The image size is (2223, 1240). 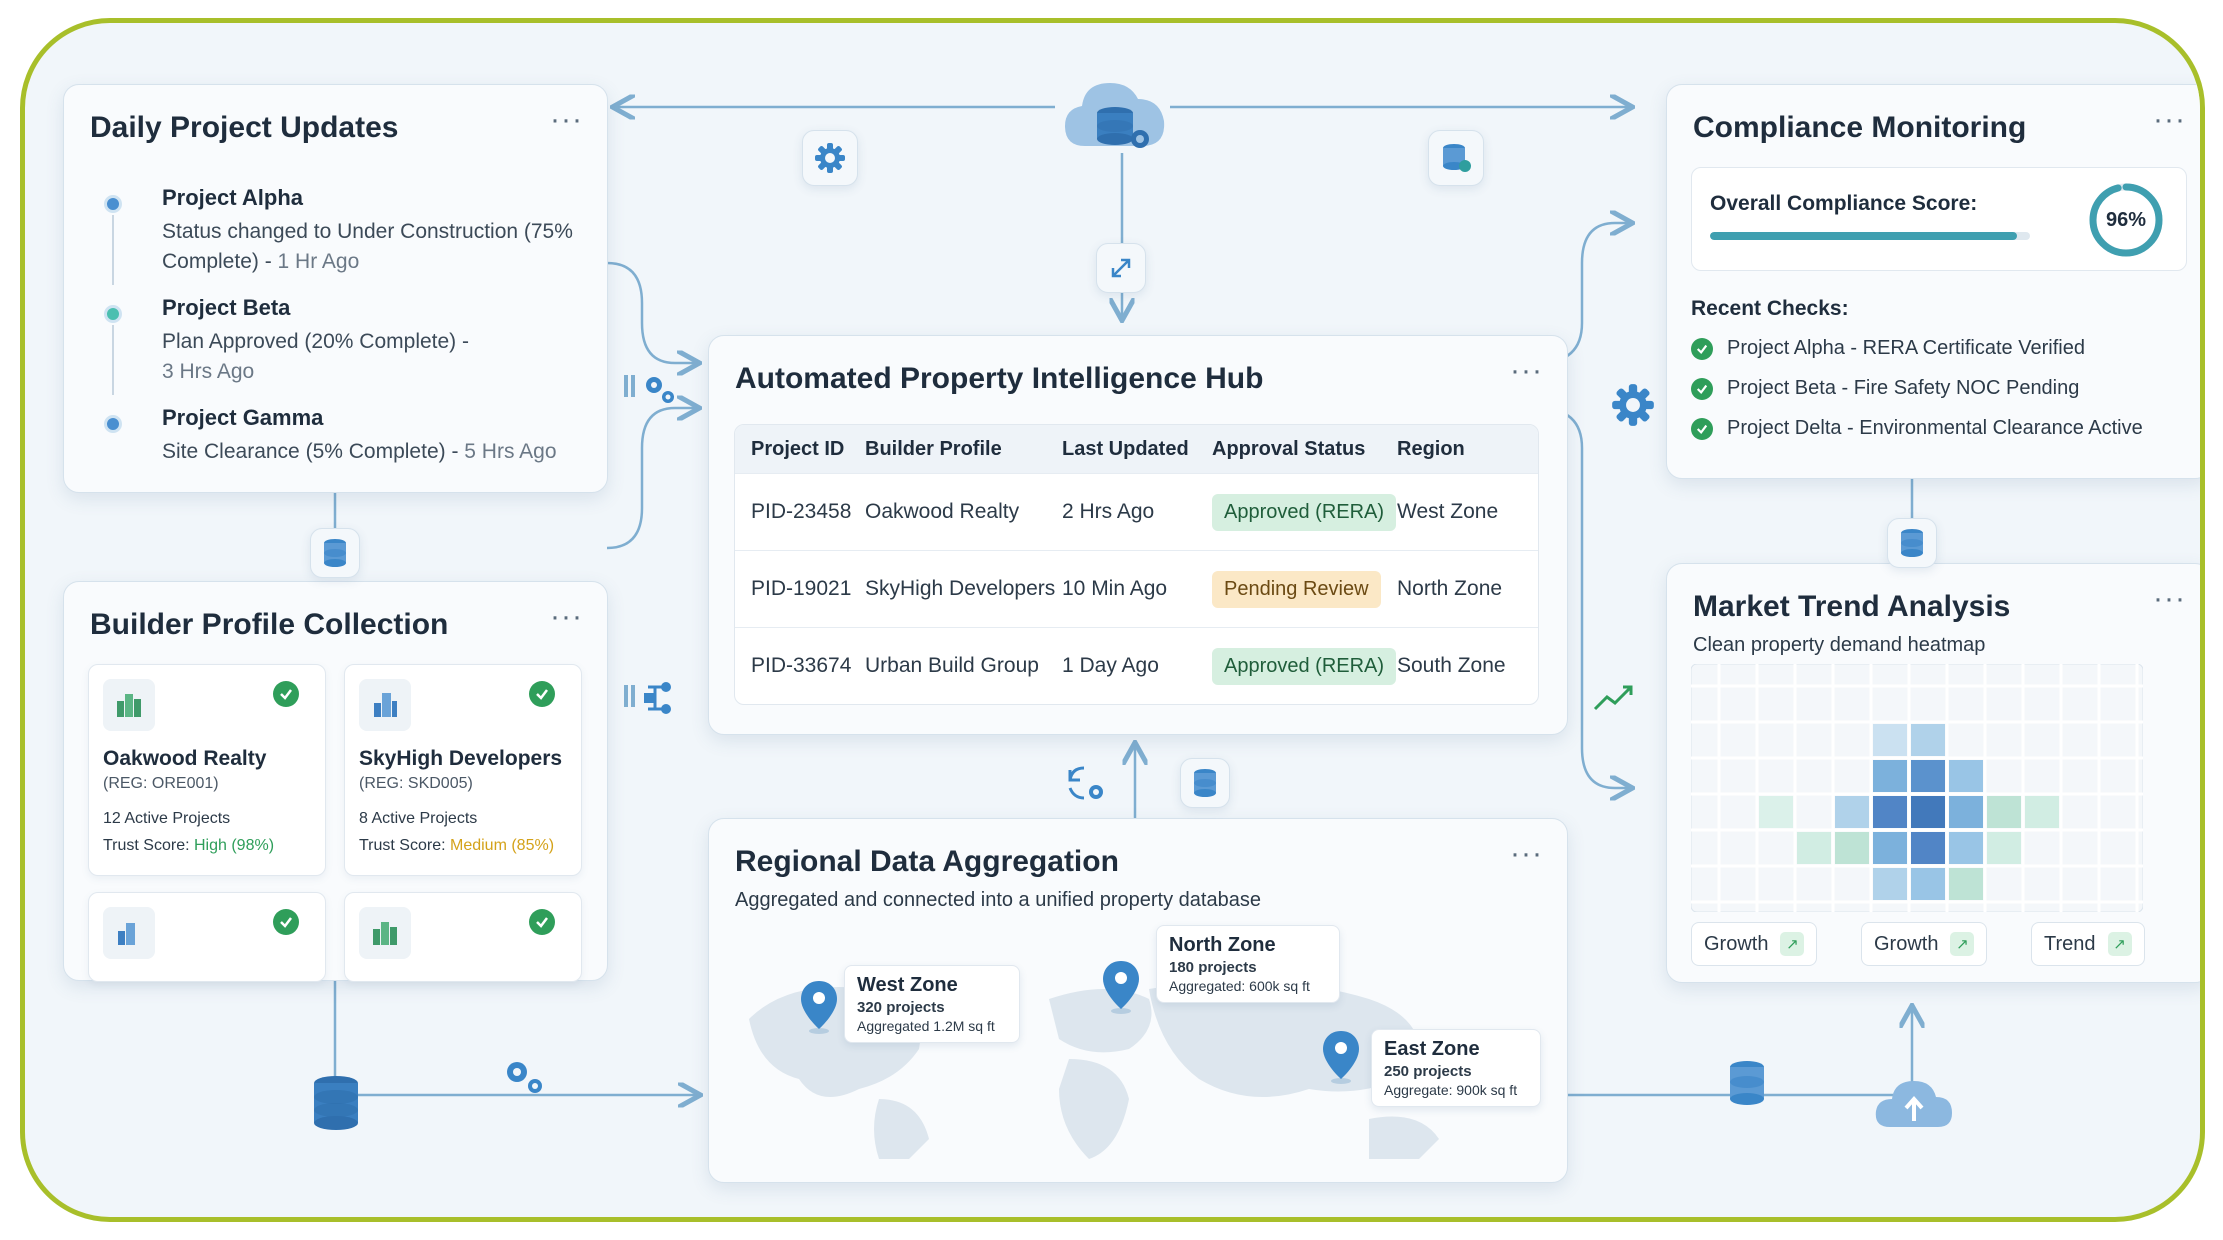 I want to click on zone-name: North Zone, so click(x=1222, y=945).